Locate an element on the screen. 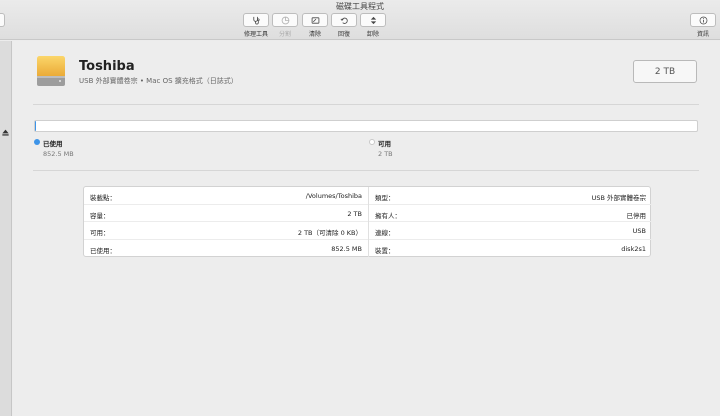  restore-icon is located at coordinates (344, 20).